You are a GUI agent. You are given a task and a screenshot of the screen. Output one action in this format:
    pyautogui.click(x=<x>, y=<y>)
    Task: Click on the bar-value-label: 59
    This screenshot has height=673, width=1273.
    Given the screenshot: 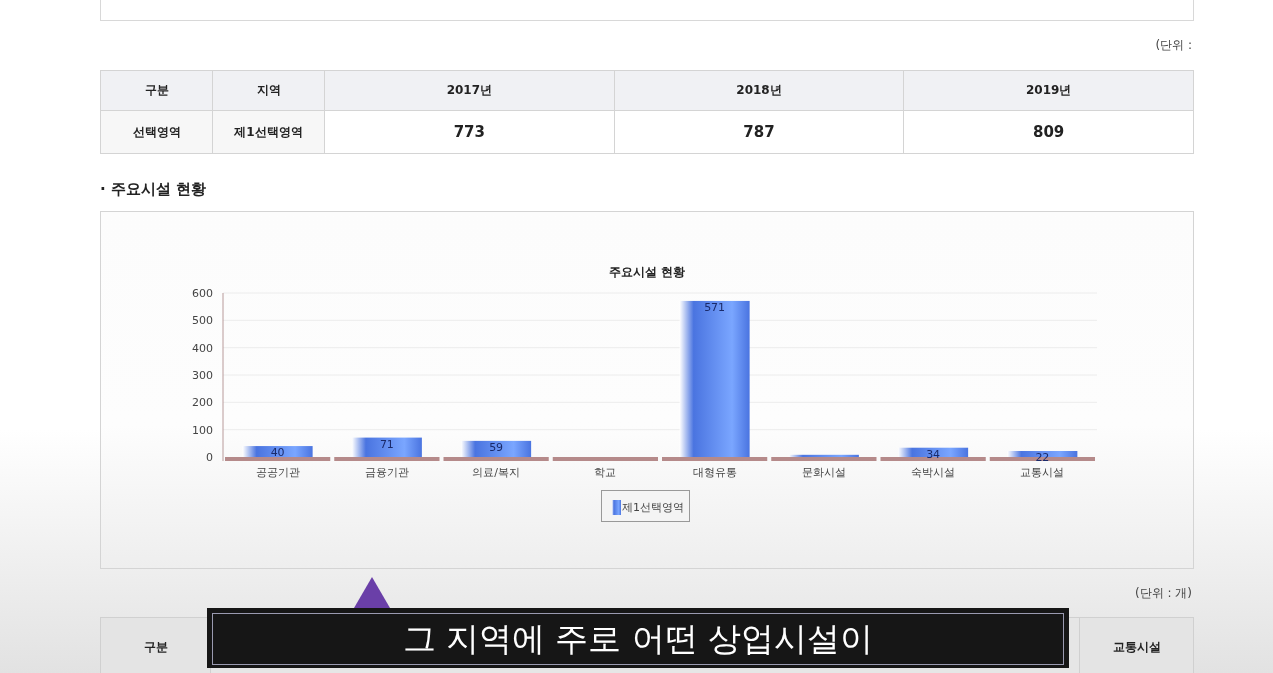 What is the action you would take?
    pyautogui.click(x=496, y=447)
    